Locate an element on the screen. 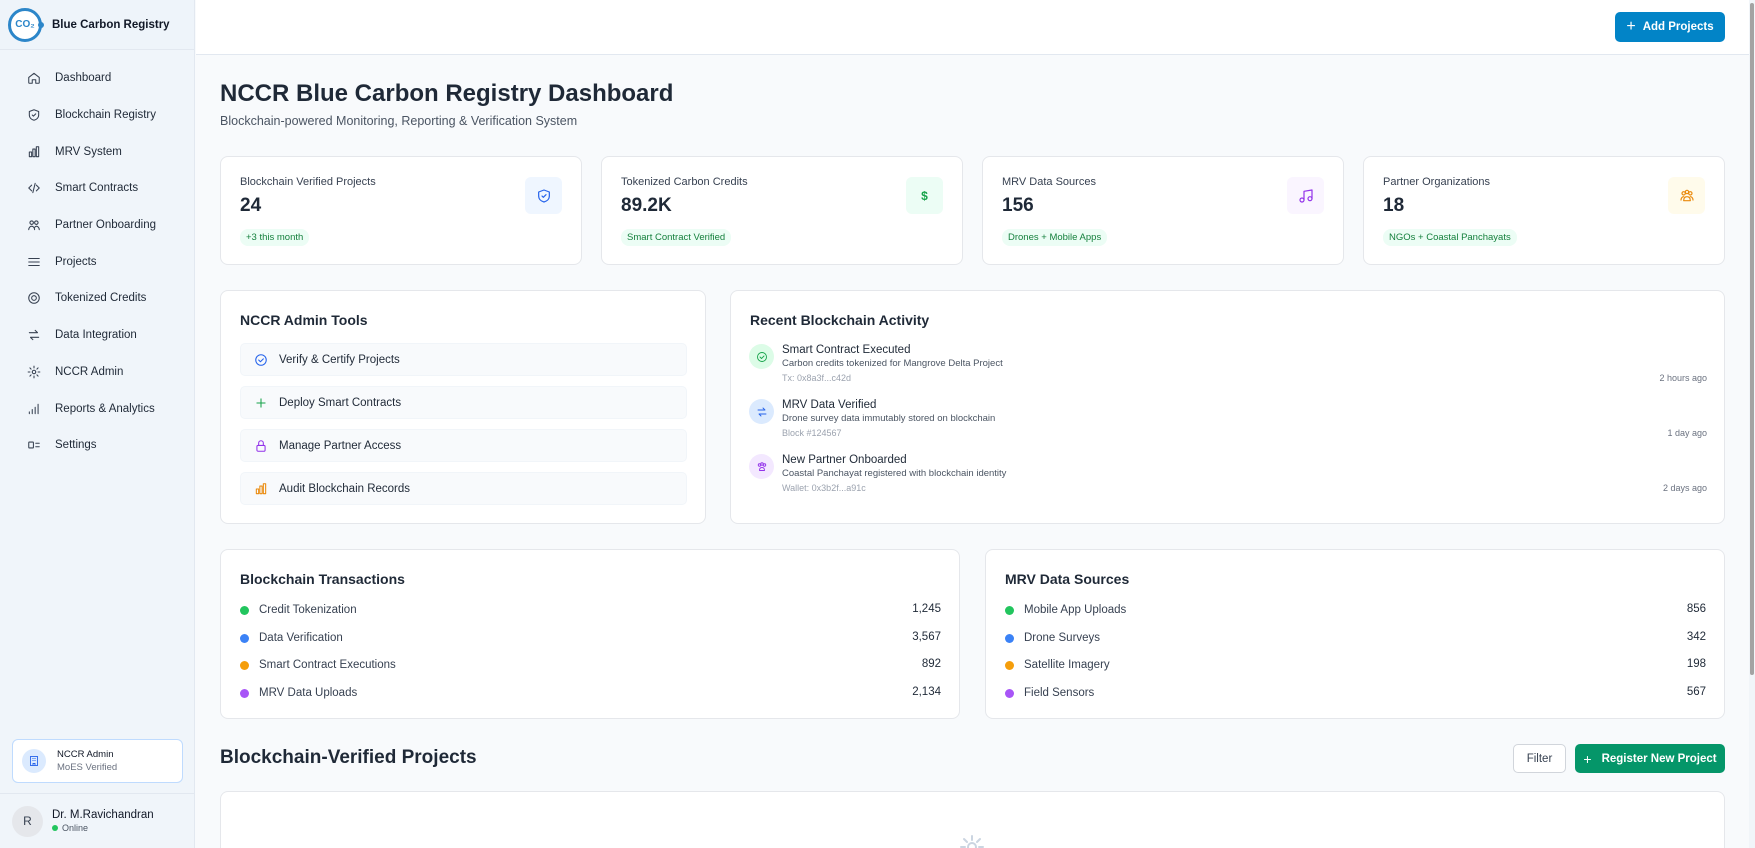 Image resolution: width=1755 pixels, height=848 pixels. audit-records-button: Audit Blockchain Records is located at coordinates (463, 488).